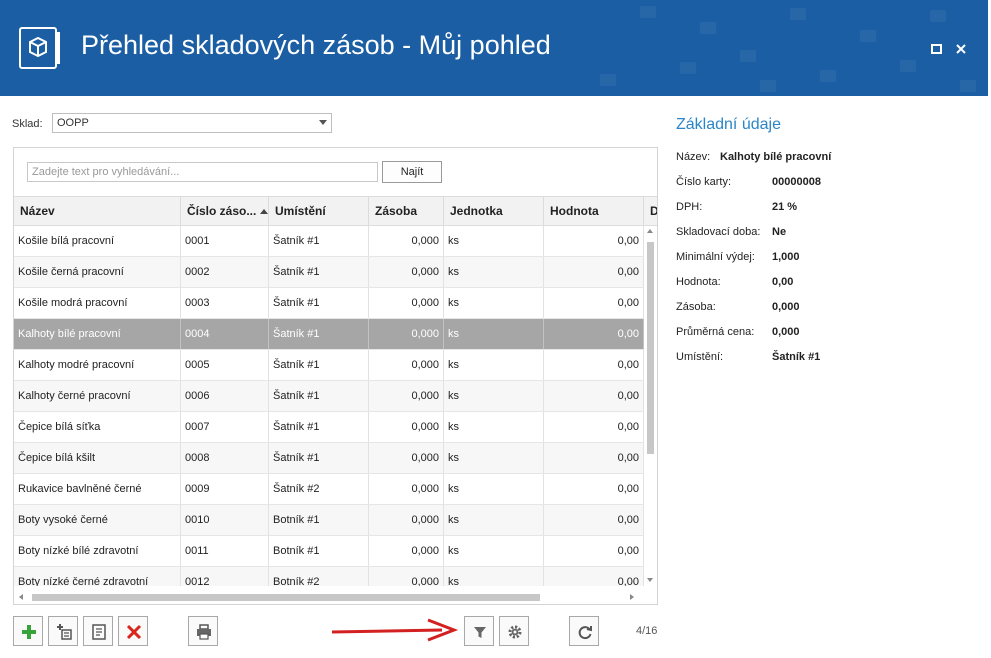 The height and width of the screenshot is (658, 991). What do you see at coordinates (319, 211) in the screenshot?
I see `column-header-umisteni: Umístění` at bounding box center [319, 211].